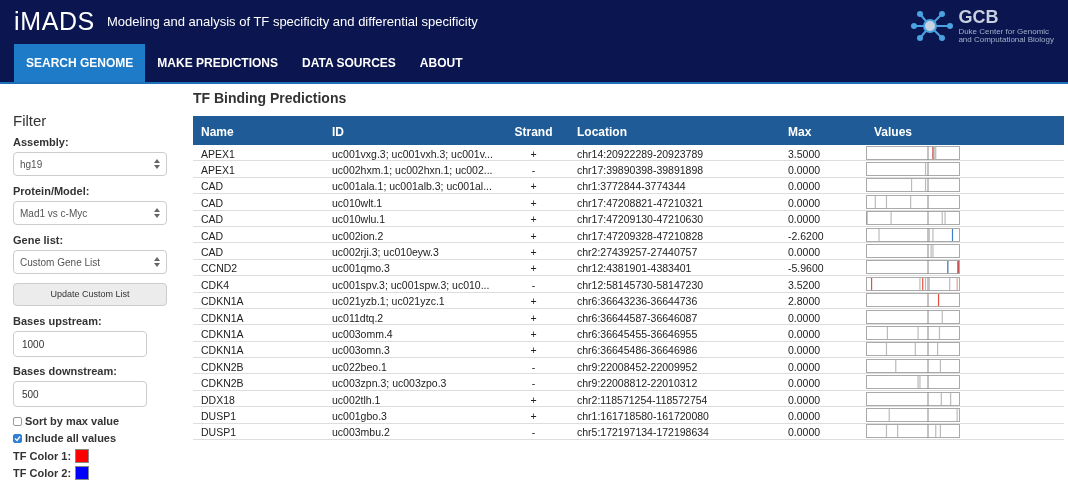  Describe the element at coordinates (90, 294) in the screenshot. I see `update-button: Update Custom List` at that location.